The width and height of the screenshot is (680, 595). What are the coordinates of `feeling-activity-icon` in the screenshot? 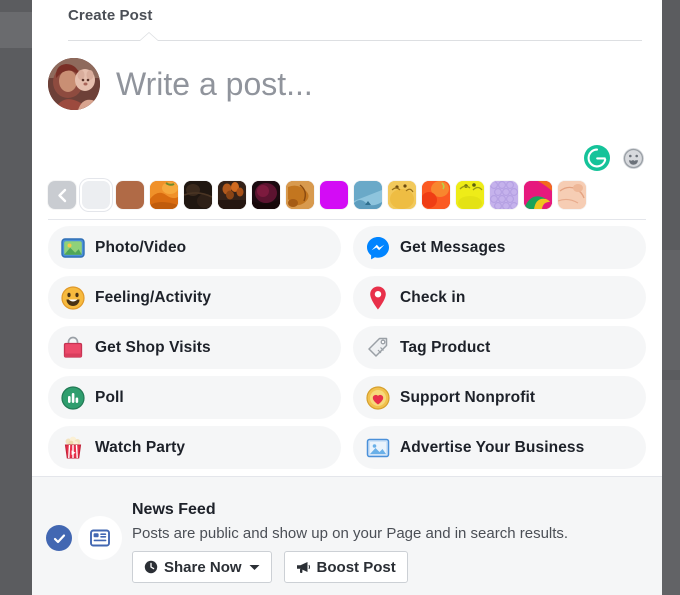 It's located at (73, 298).